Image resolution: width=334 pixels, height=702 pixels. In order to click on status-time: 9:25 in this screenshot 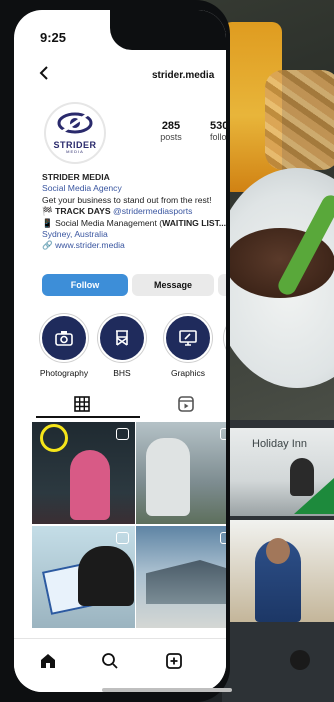, I will do `click(53, 37)`.